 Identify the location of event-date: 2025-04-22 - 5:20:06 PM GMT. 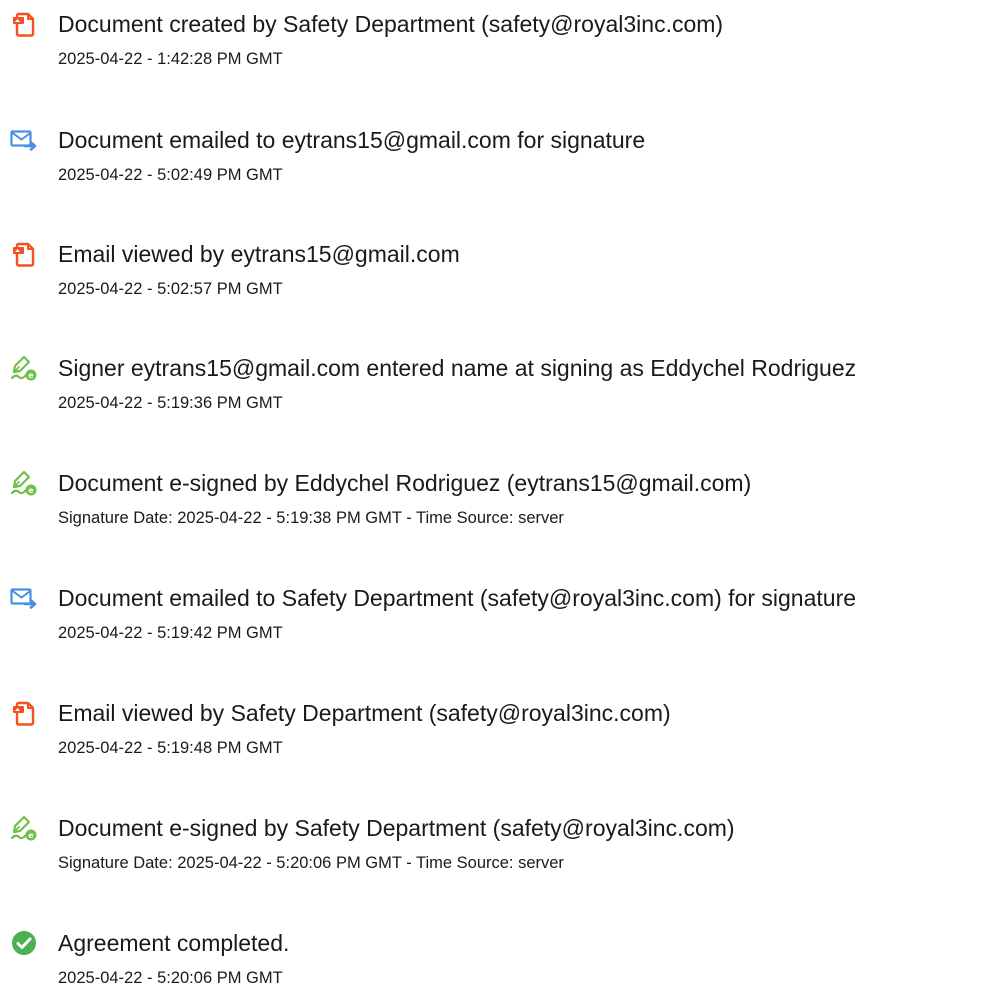
(170, 978).